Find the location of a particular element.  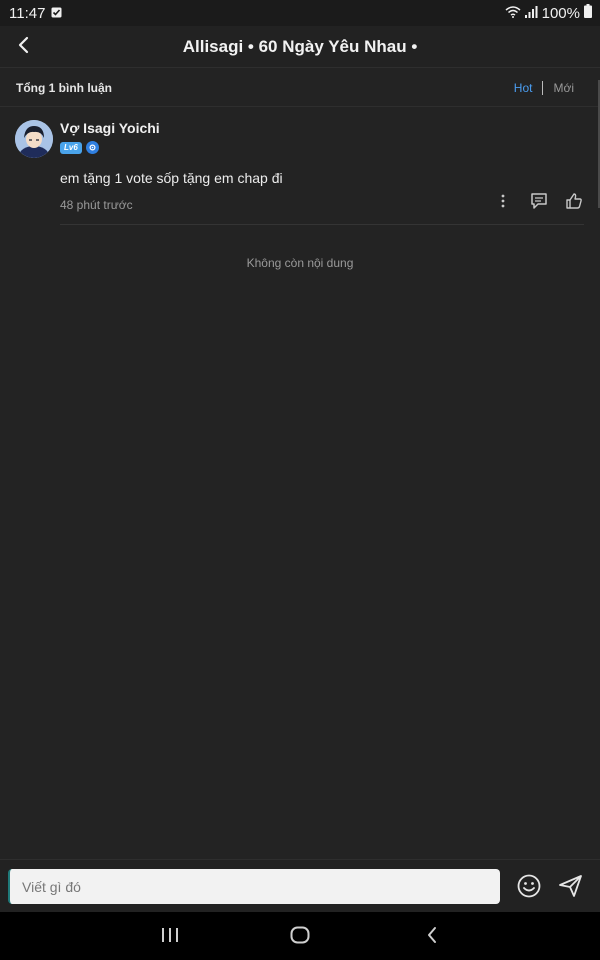

status-right: 100% is located at coordinates (548, 13).